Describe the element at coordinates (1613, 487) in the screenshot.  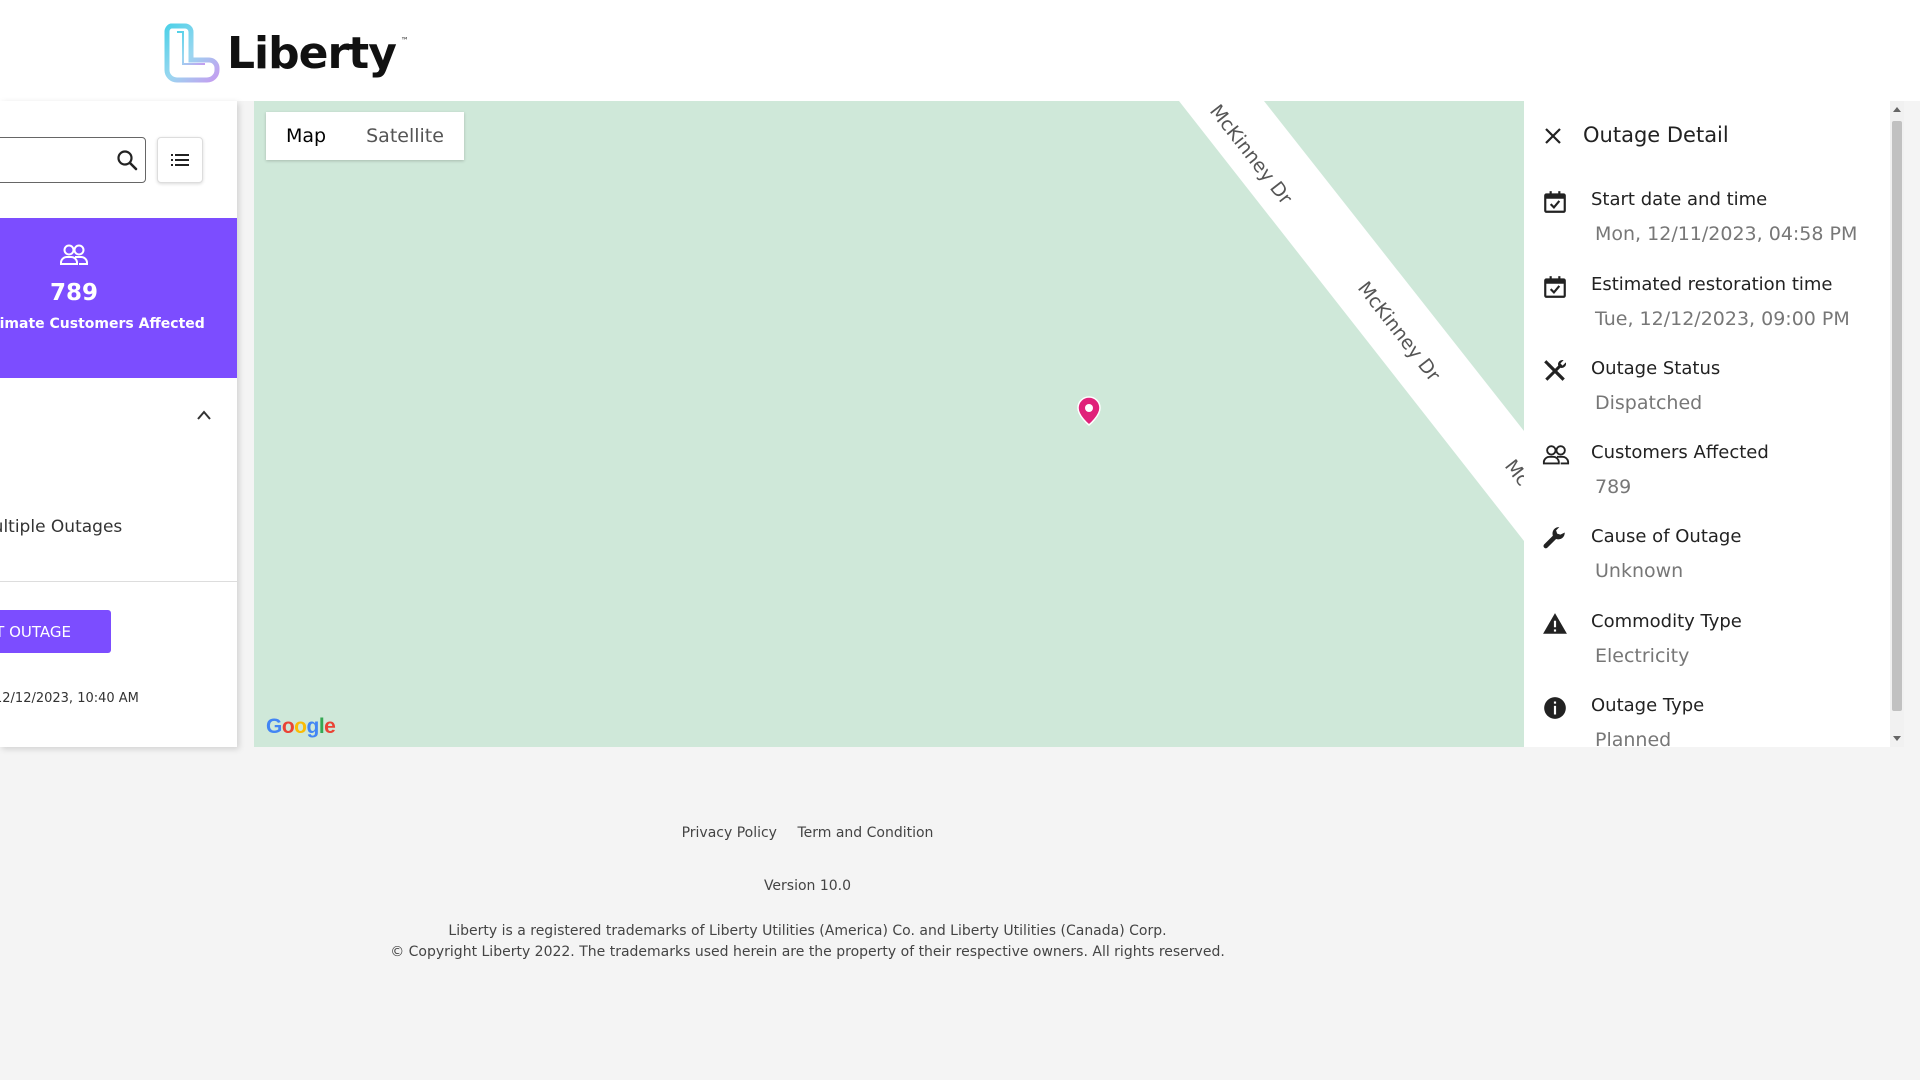
I see `detail-value: 789` at that location.